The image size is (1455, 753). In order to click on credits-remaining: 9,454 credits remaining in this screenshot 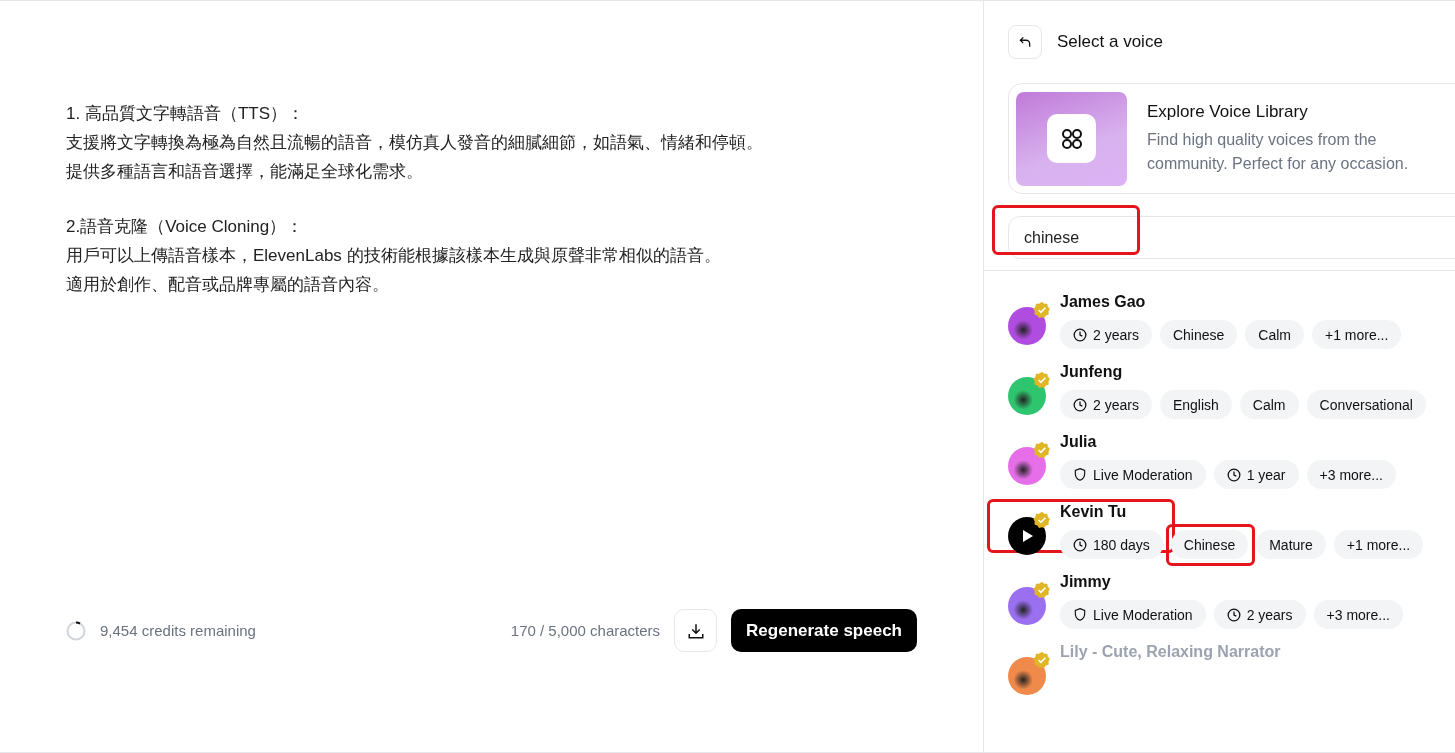, I will do `click(178, 630)`.